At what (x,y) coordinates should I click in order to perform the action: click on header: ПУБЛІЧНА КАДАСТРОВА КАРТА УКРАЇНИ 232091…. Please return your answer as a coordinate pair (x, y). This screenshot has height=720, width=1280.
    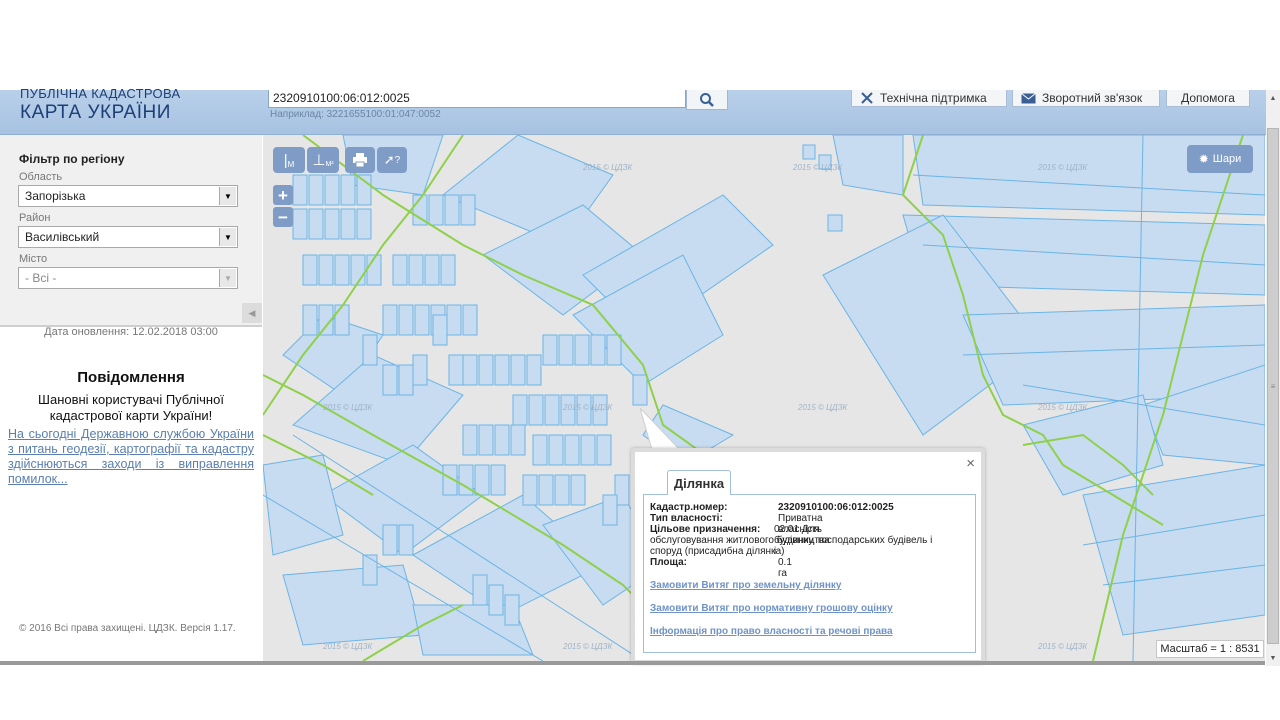
    Looking at the image, I should click on (633, 110).